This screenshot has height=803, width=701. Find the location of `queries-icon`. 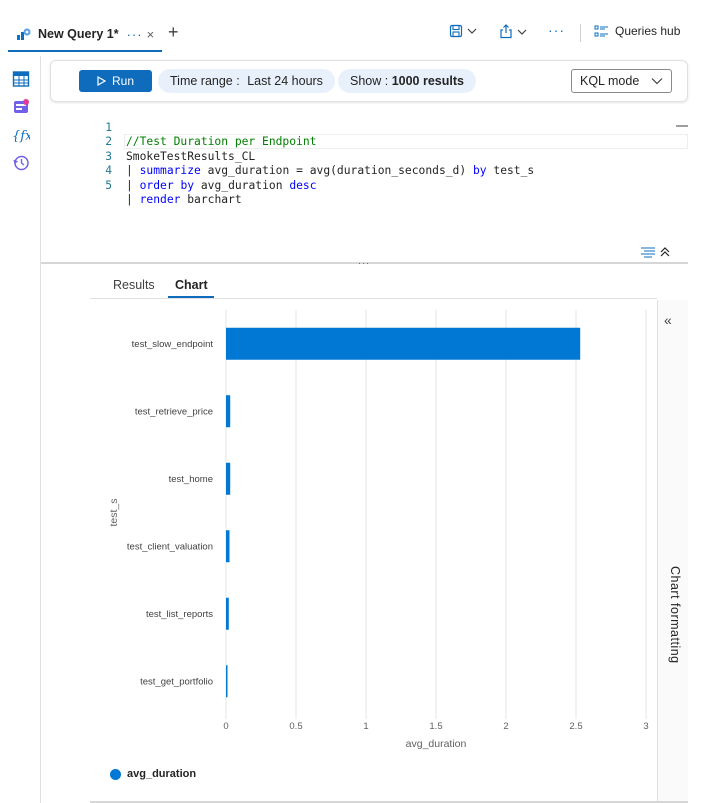

queries-icon is located at coordinates (21, 107).